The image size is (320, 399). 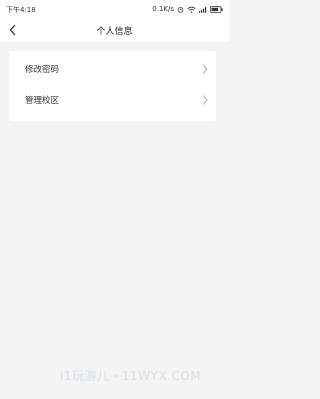 What do you see at coordinates (191, 9) in the screenshot?
I see `wifi-icon` at bounding box center [191, 9].